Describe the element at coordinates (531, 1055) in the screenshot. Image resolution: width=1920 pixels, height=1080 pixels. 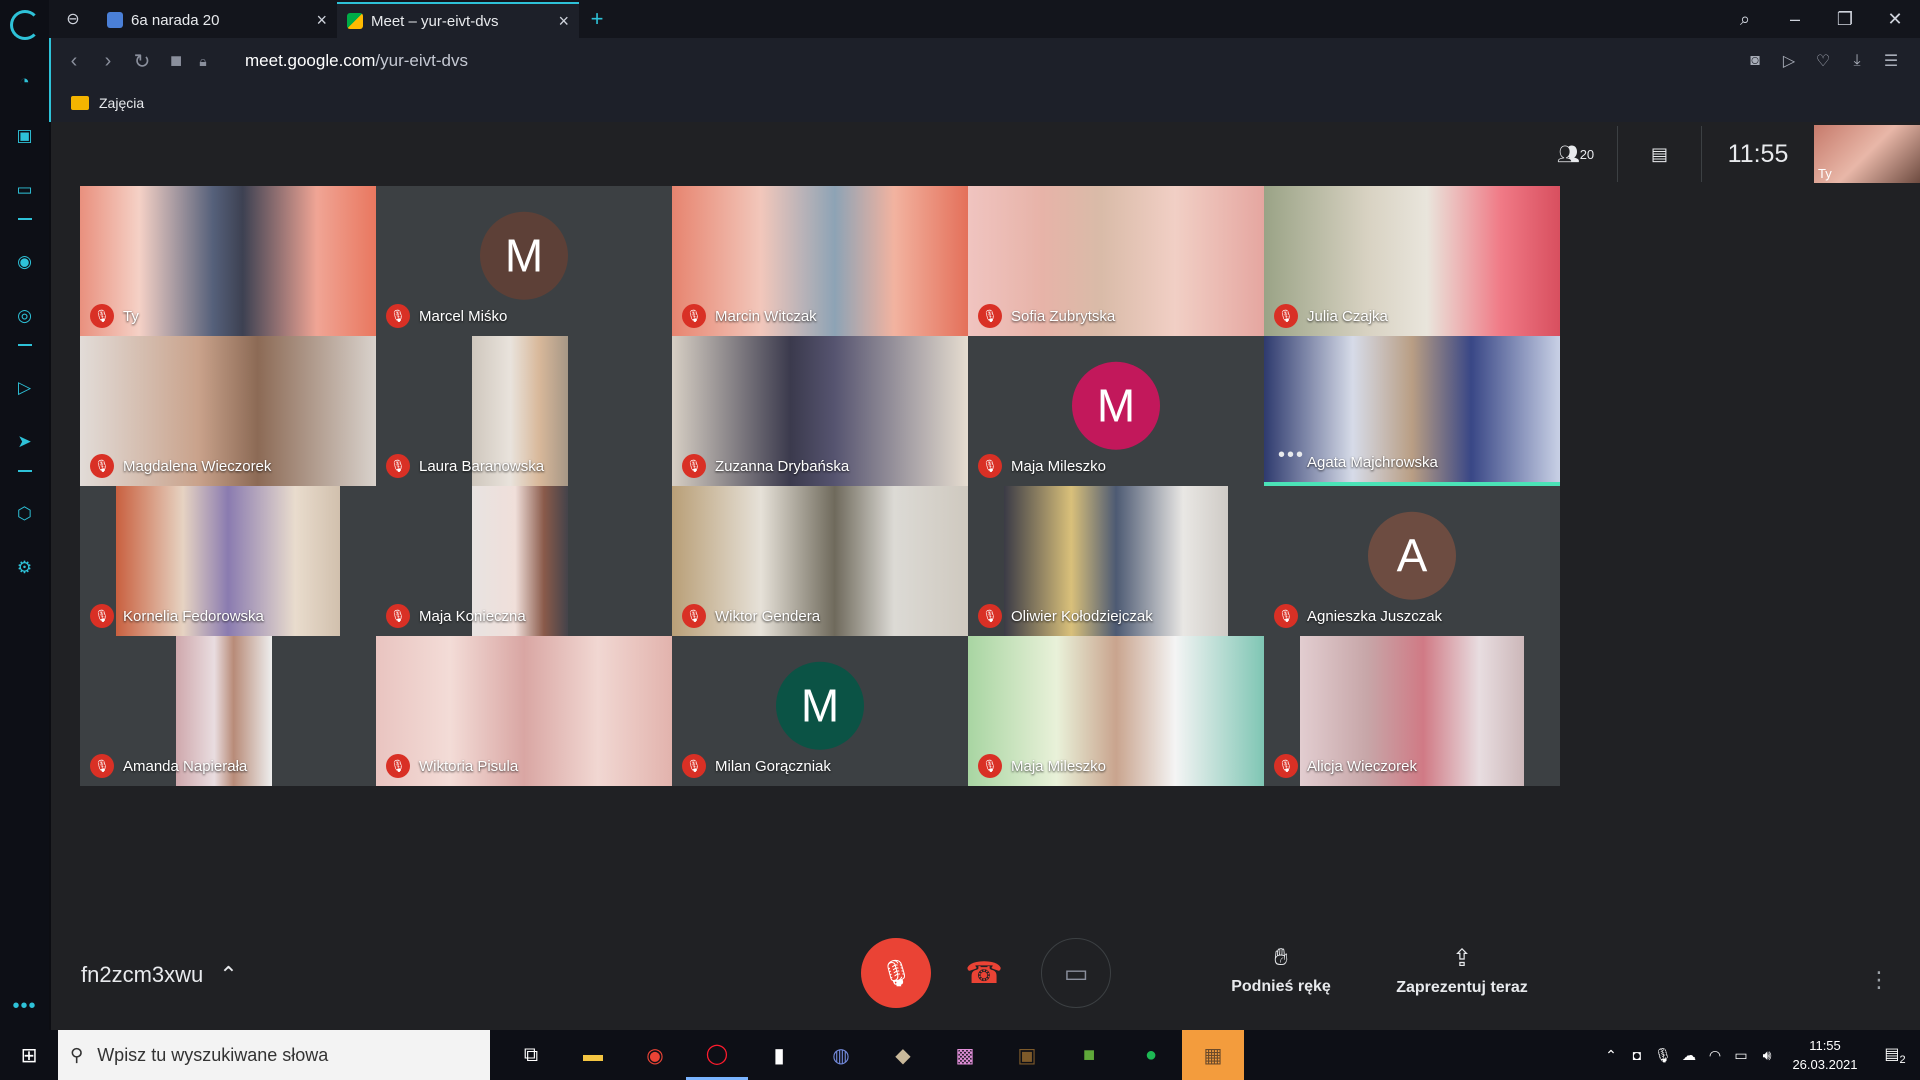
I see `task-view-icon: ⧉` at that location.